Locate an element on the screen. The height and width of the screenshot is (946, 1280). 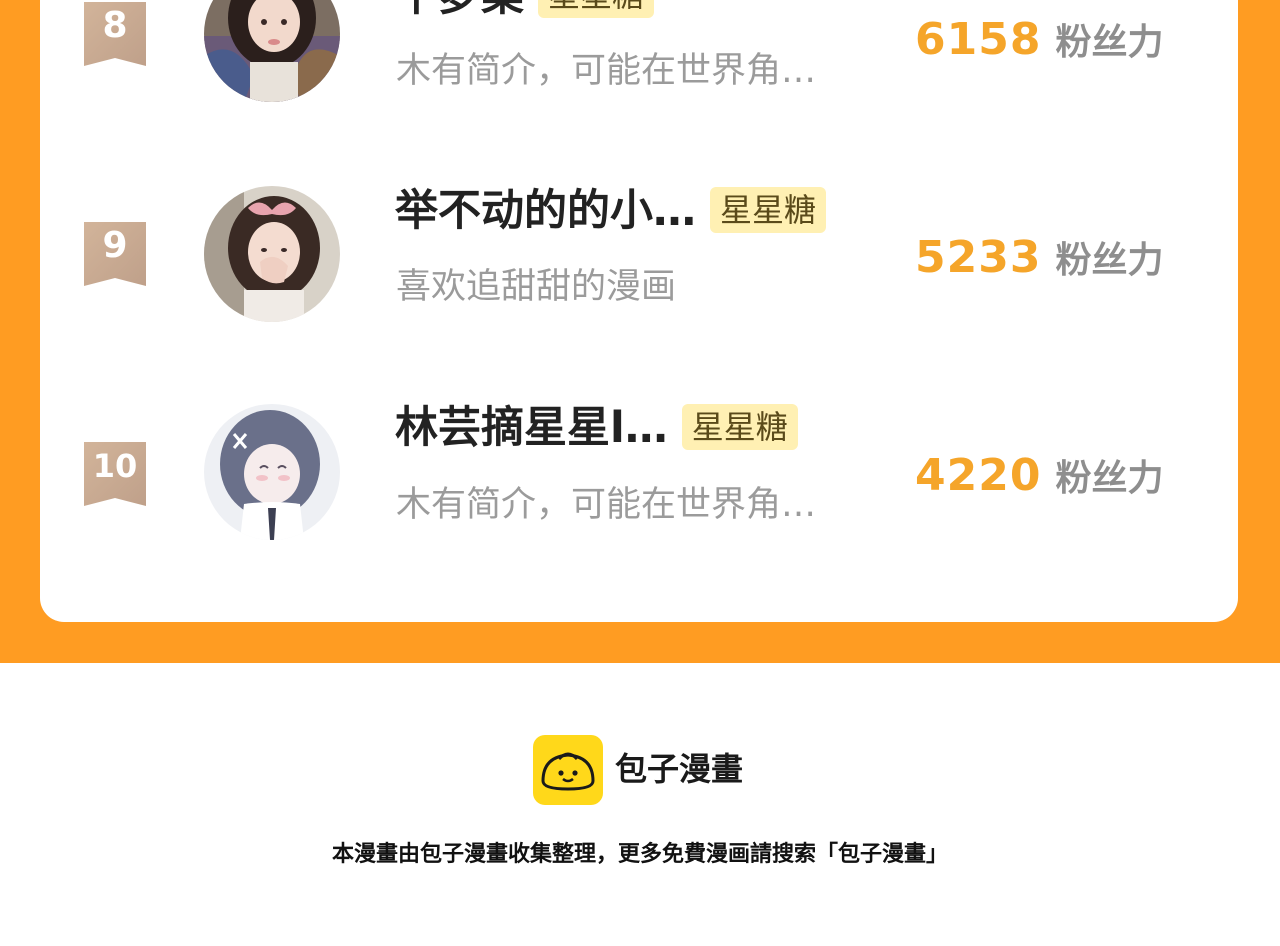
brand-name: 包子漫畫 is located at coordinates (679, 769).